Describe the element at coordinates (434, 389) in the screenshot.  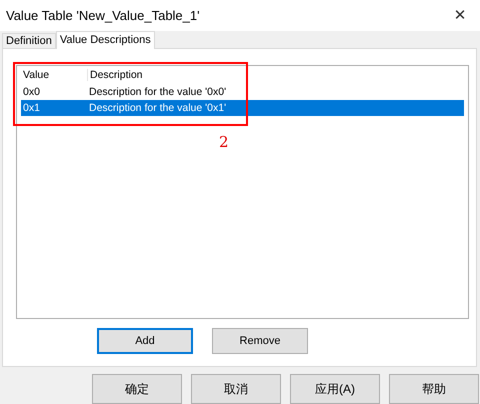
I see `dialog-button: 帮助` at that location.